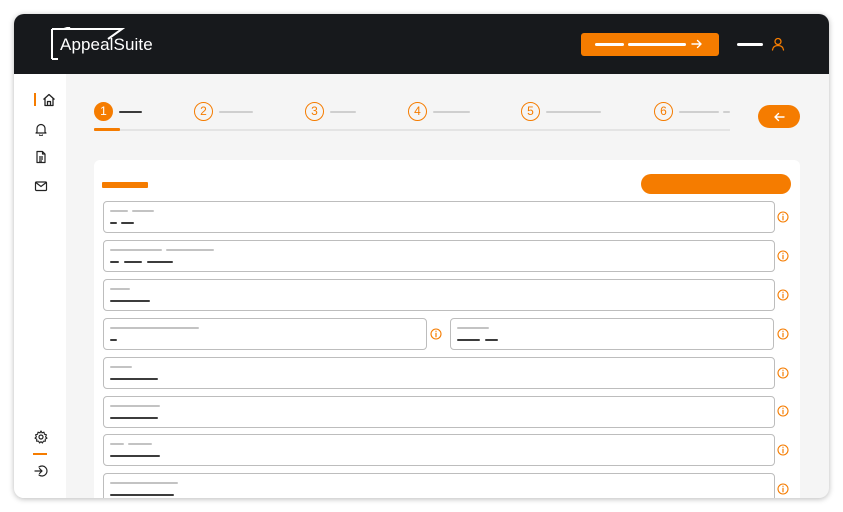 The image size is (843, 512). What do you see at coordinates (406, 116) in the screenshot?
I see `wizard-stepper: 1 2 3 4 5 6` at bounding box center [406, 116].